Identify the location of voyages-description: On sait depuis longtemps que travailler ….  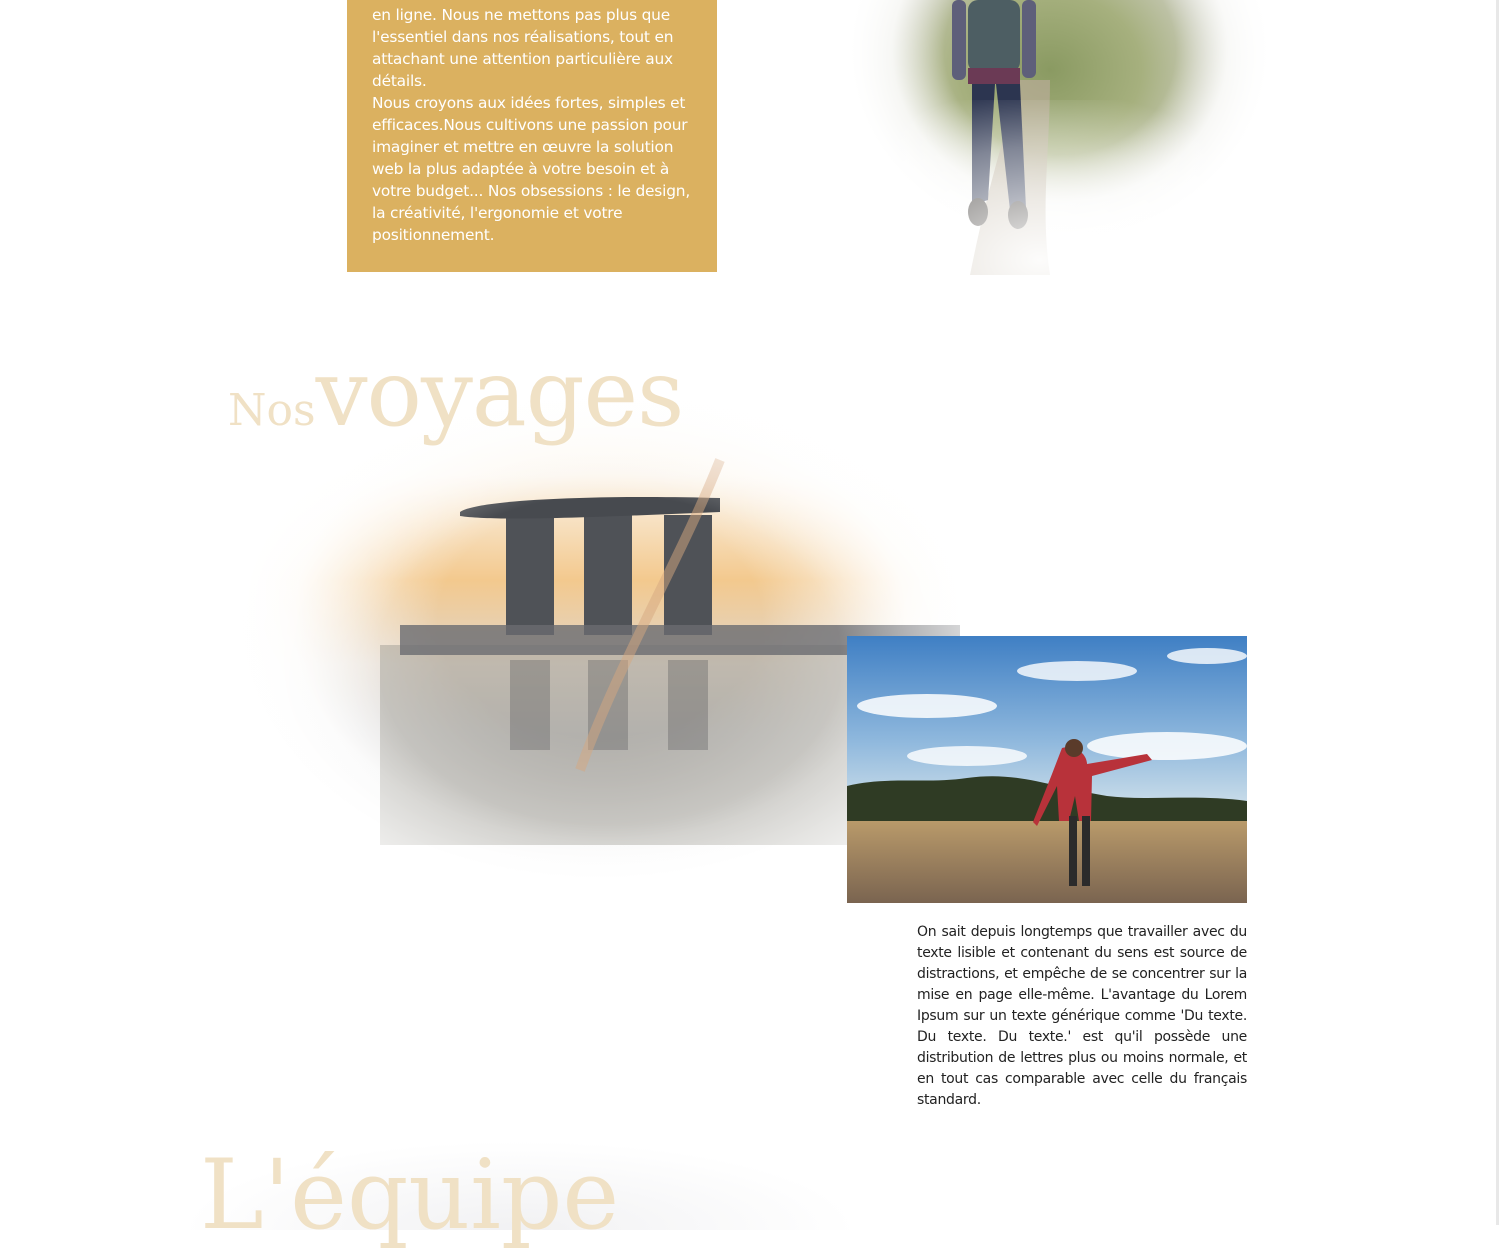
(1082, 1016).